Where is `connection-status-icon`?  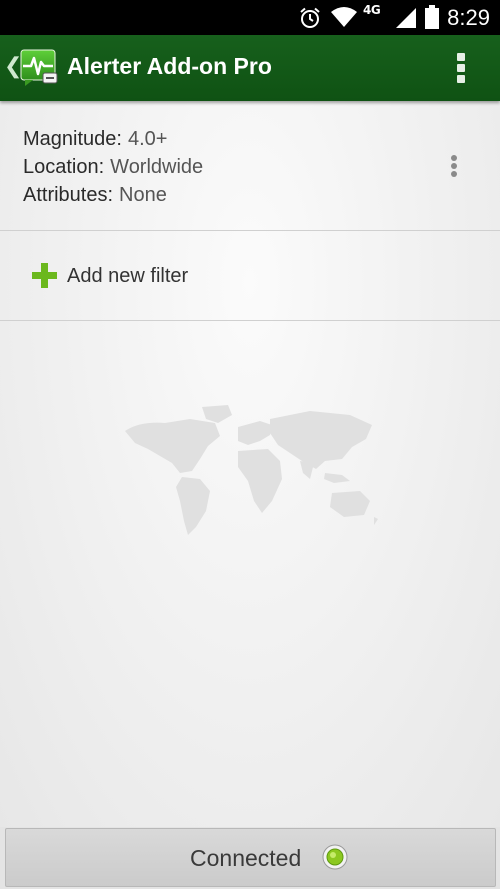
connection-status-icon is located at coordinates (335, 857).